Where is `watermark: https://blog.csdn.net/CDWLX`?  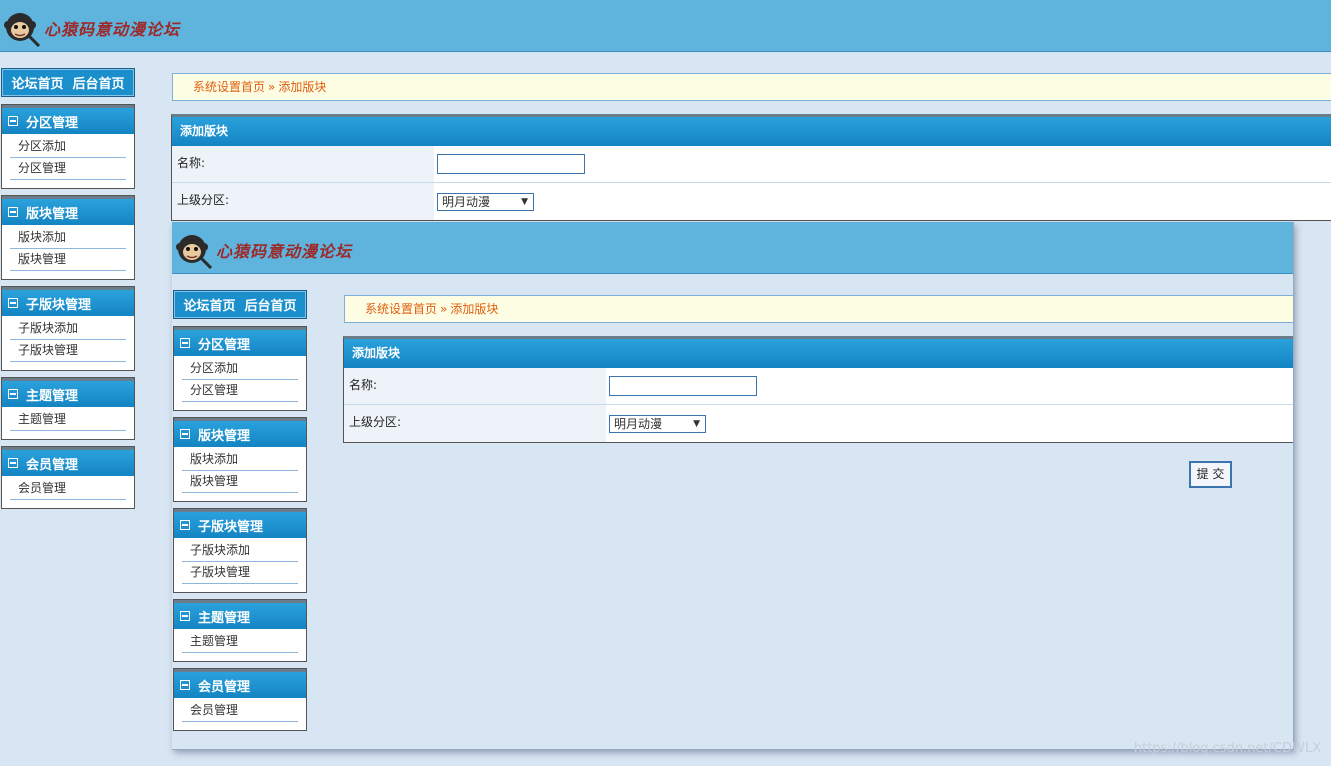 watermark: https://blog.csdn.net/CDWLX is located at coordinates (1227, 748).